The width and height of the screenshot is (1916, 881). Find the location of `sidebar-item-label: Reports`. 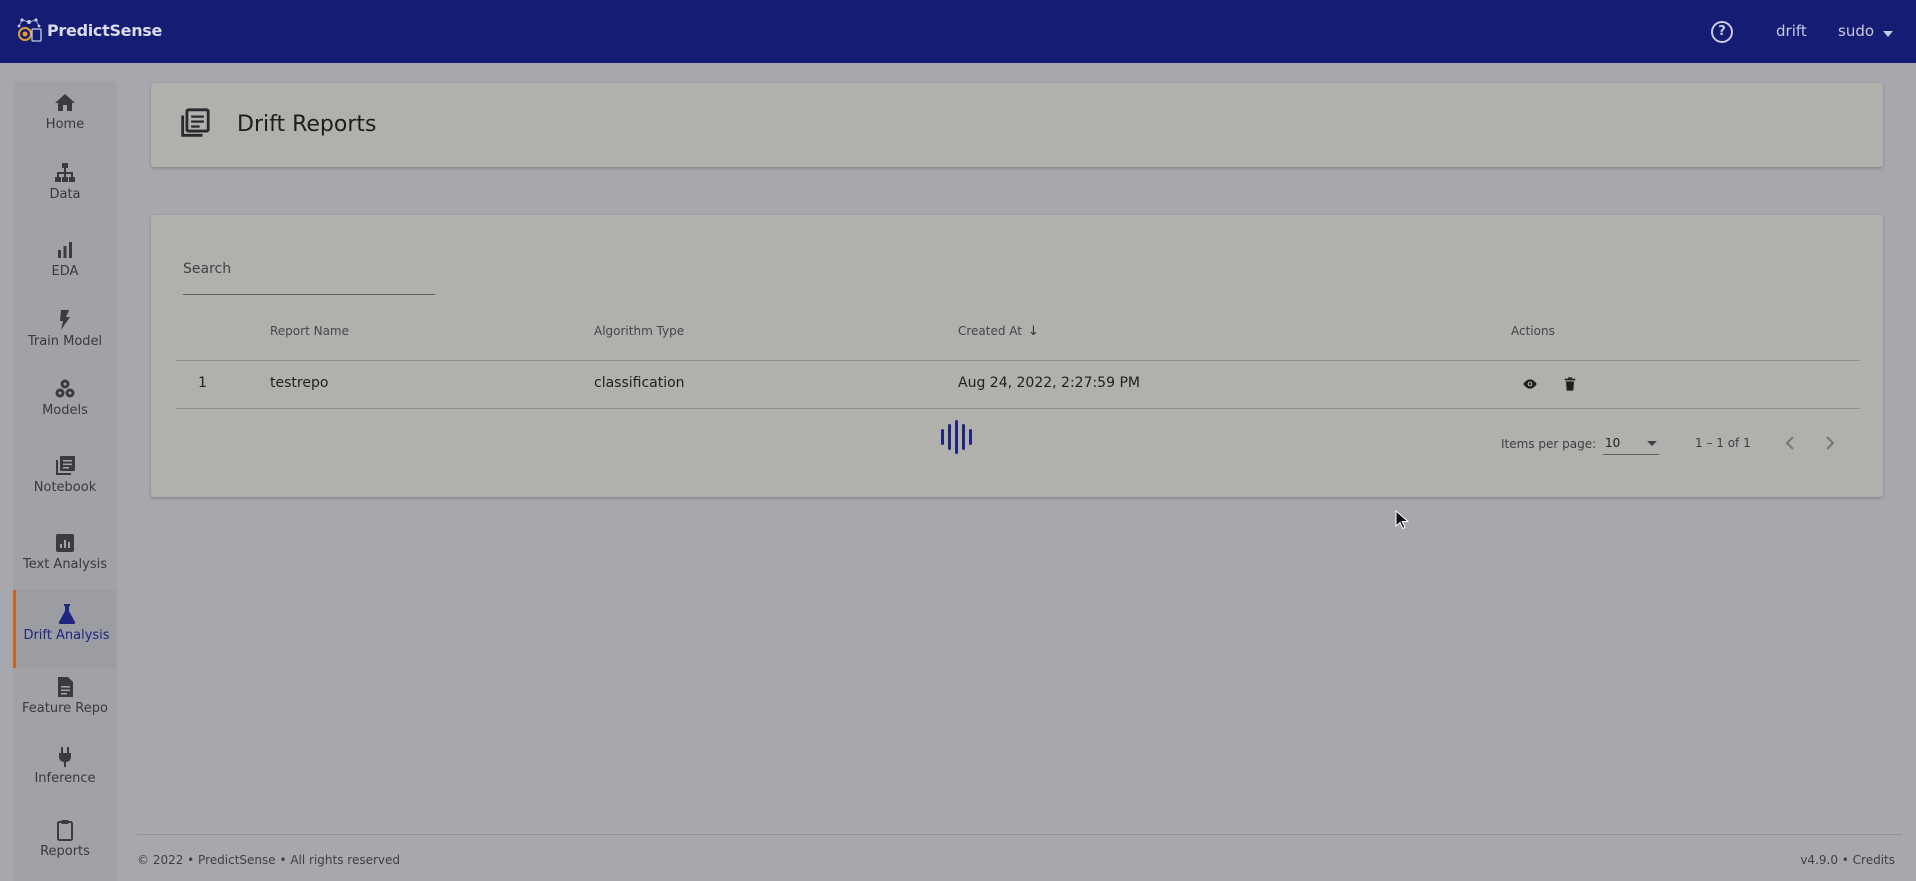

sidebar-item-label: Reports is located at coordinates (65, 851).